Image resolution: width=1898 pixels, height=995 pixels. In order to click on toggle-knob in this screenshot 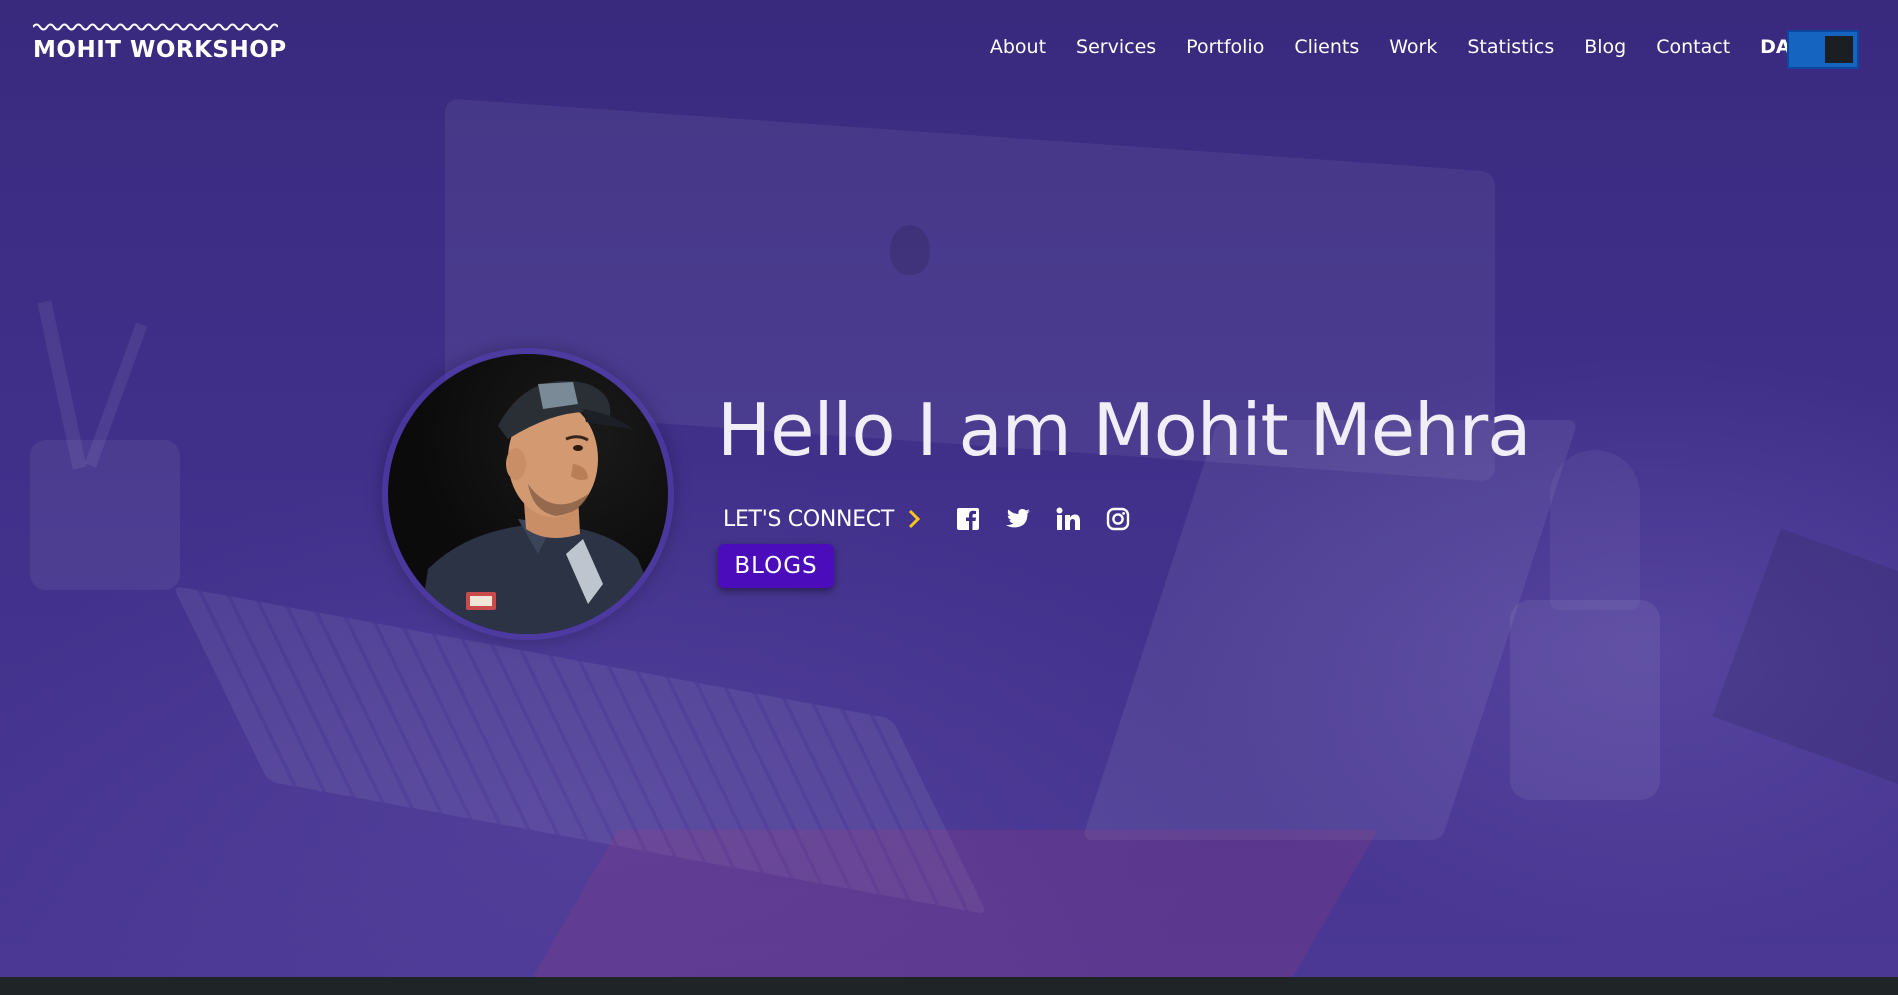, I will do `click(1839, 49)`.